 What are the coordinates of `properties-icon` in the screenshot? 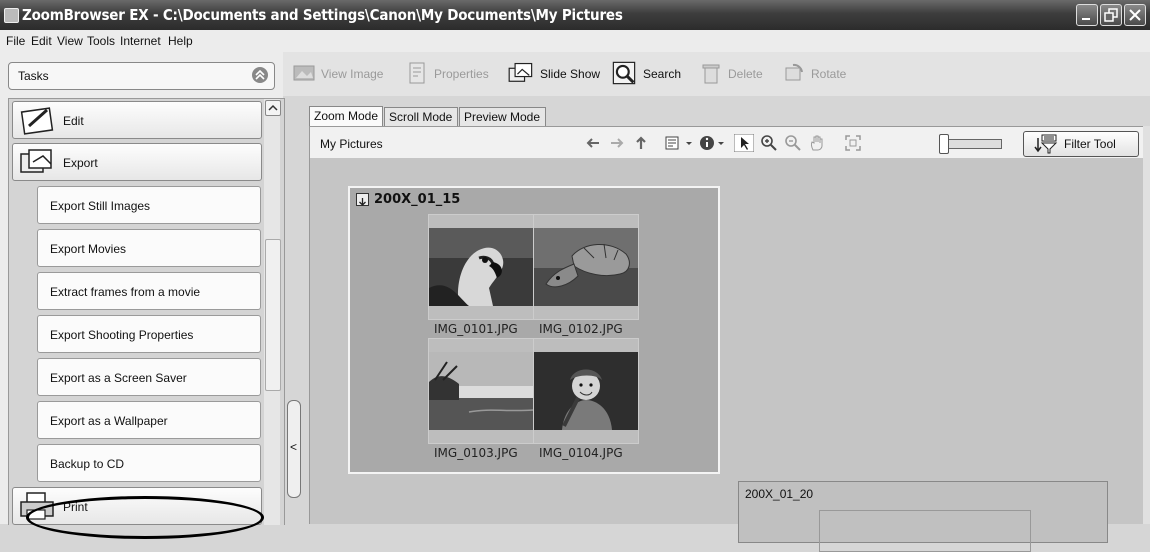 It's located at (417, 73).